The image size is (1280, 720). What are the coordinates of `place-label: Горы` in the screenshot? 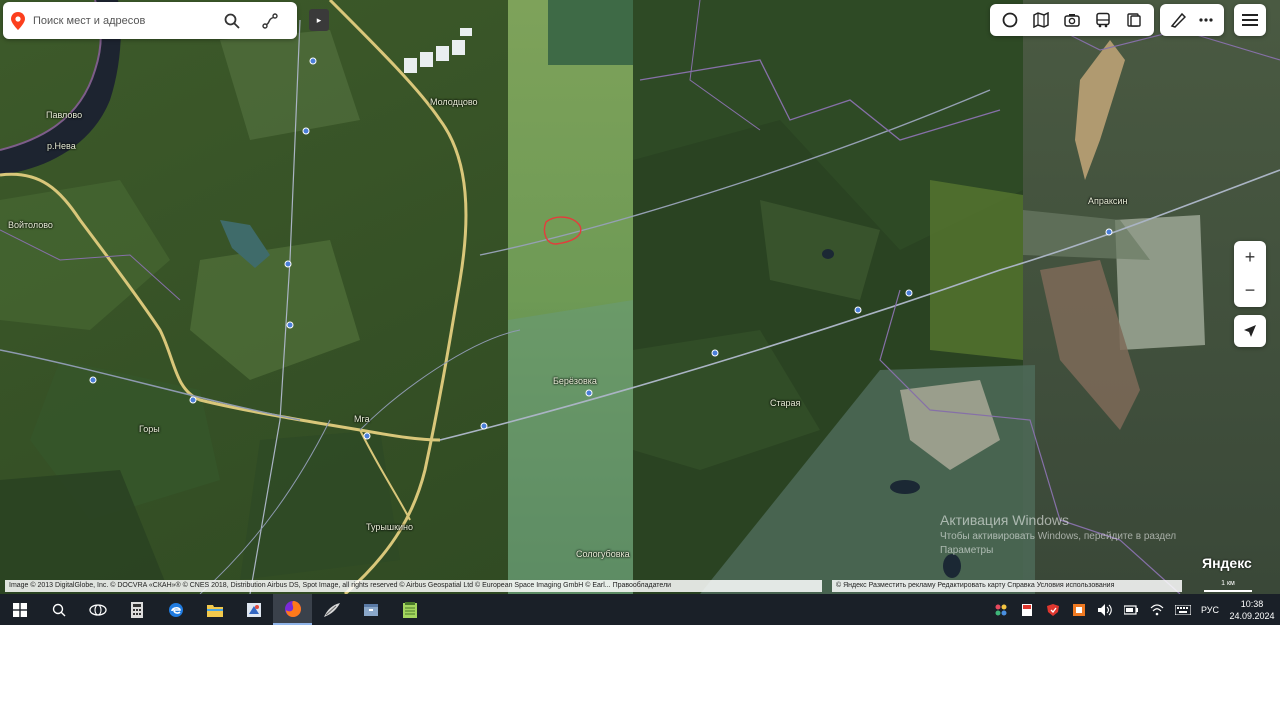 It's located at (149, 429).